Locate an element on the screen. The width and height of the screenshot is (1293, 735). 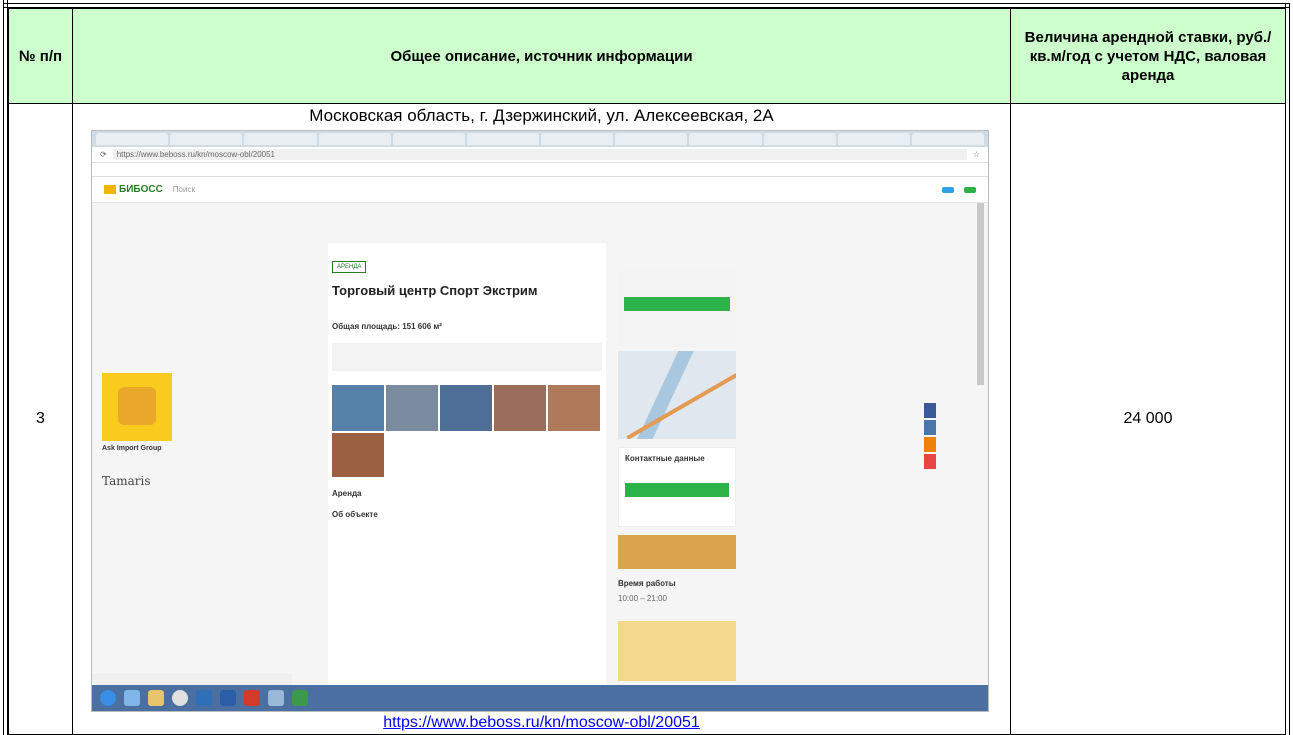
start-icon is located at coordinates (108, 698).